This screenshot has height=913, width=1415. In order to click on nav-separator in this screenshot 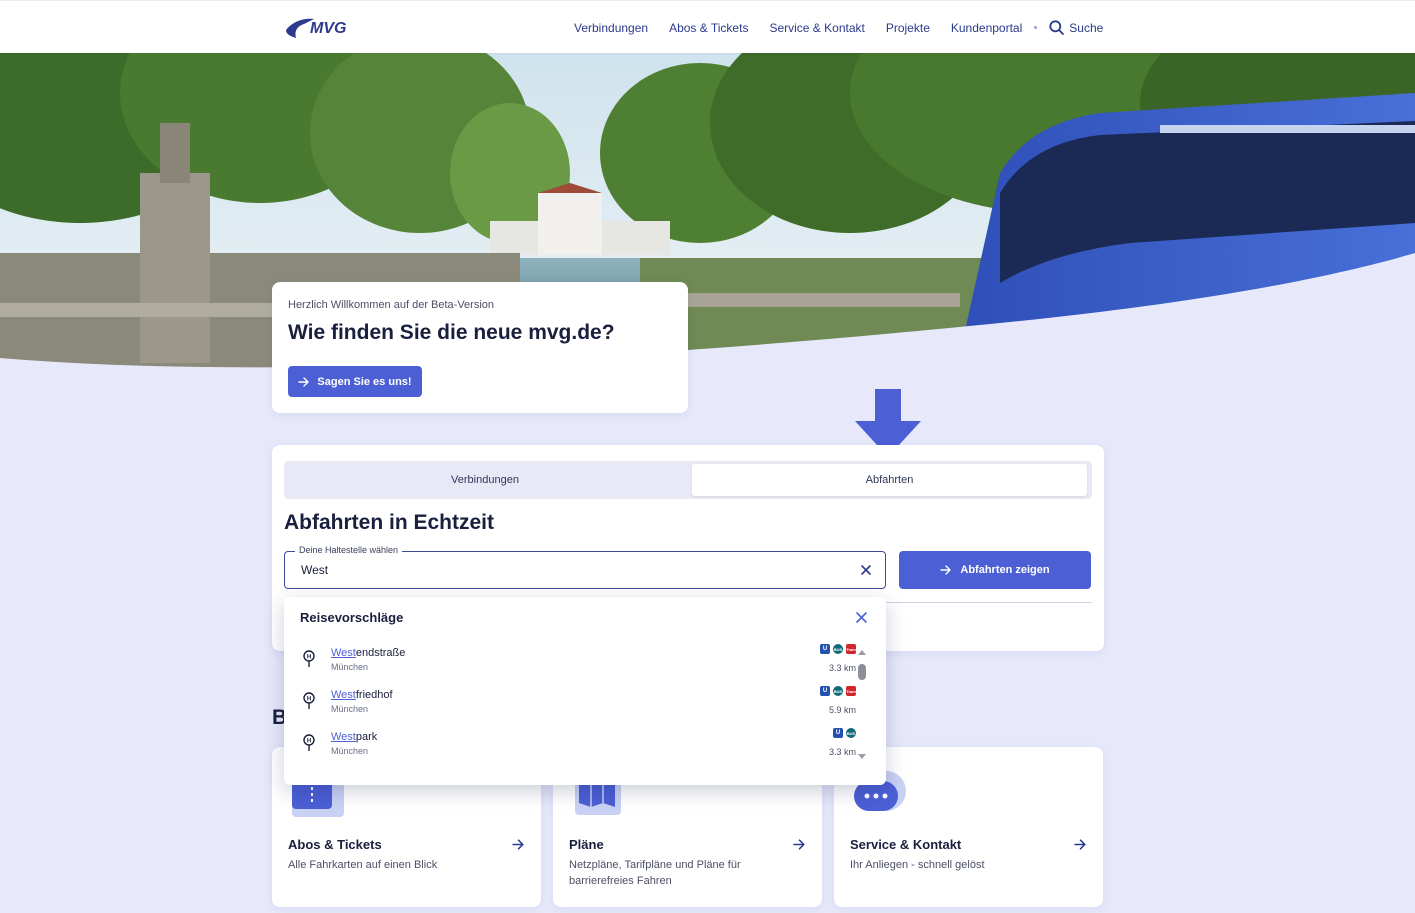, I will do `click(1036, 27)`.